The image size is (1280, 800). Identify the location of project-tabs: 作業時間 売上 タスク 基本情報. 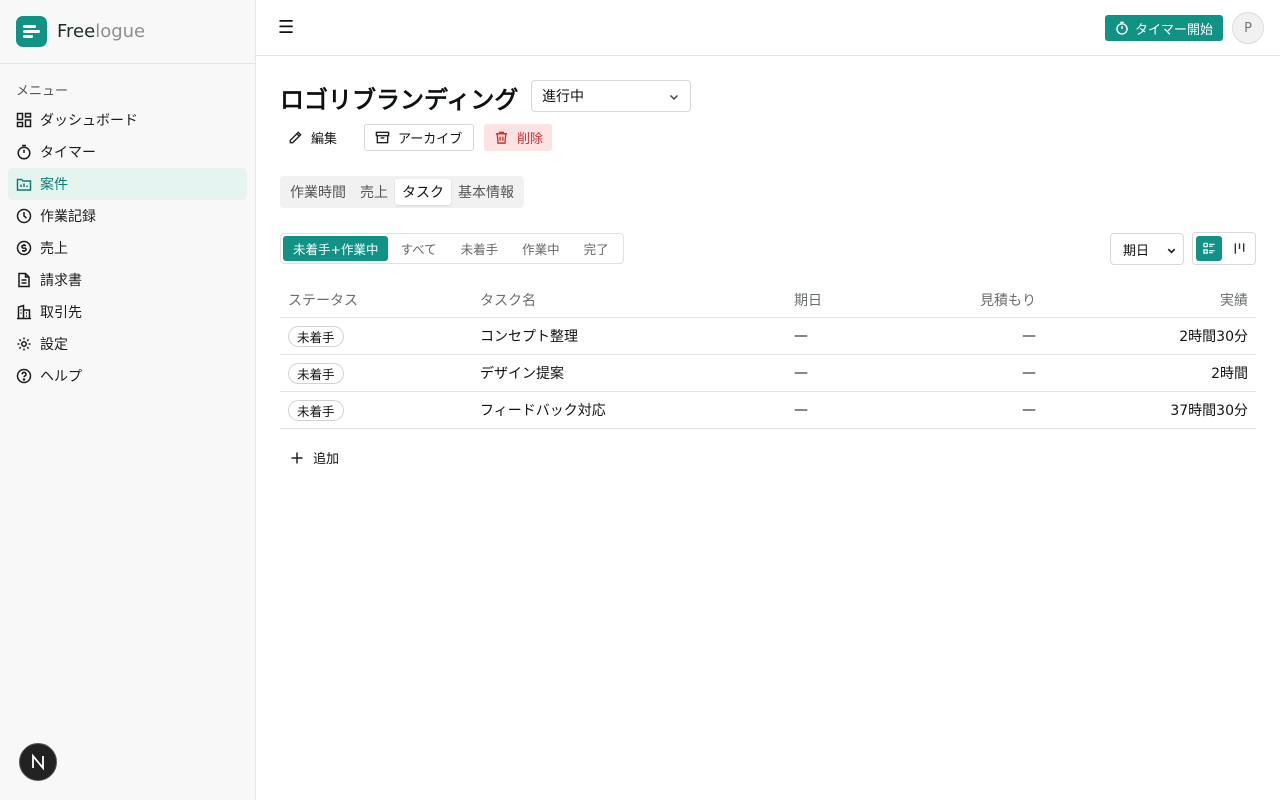
(402, 192).